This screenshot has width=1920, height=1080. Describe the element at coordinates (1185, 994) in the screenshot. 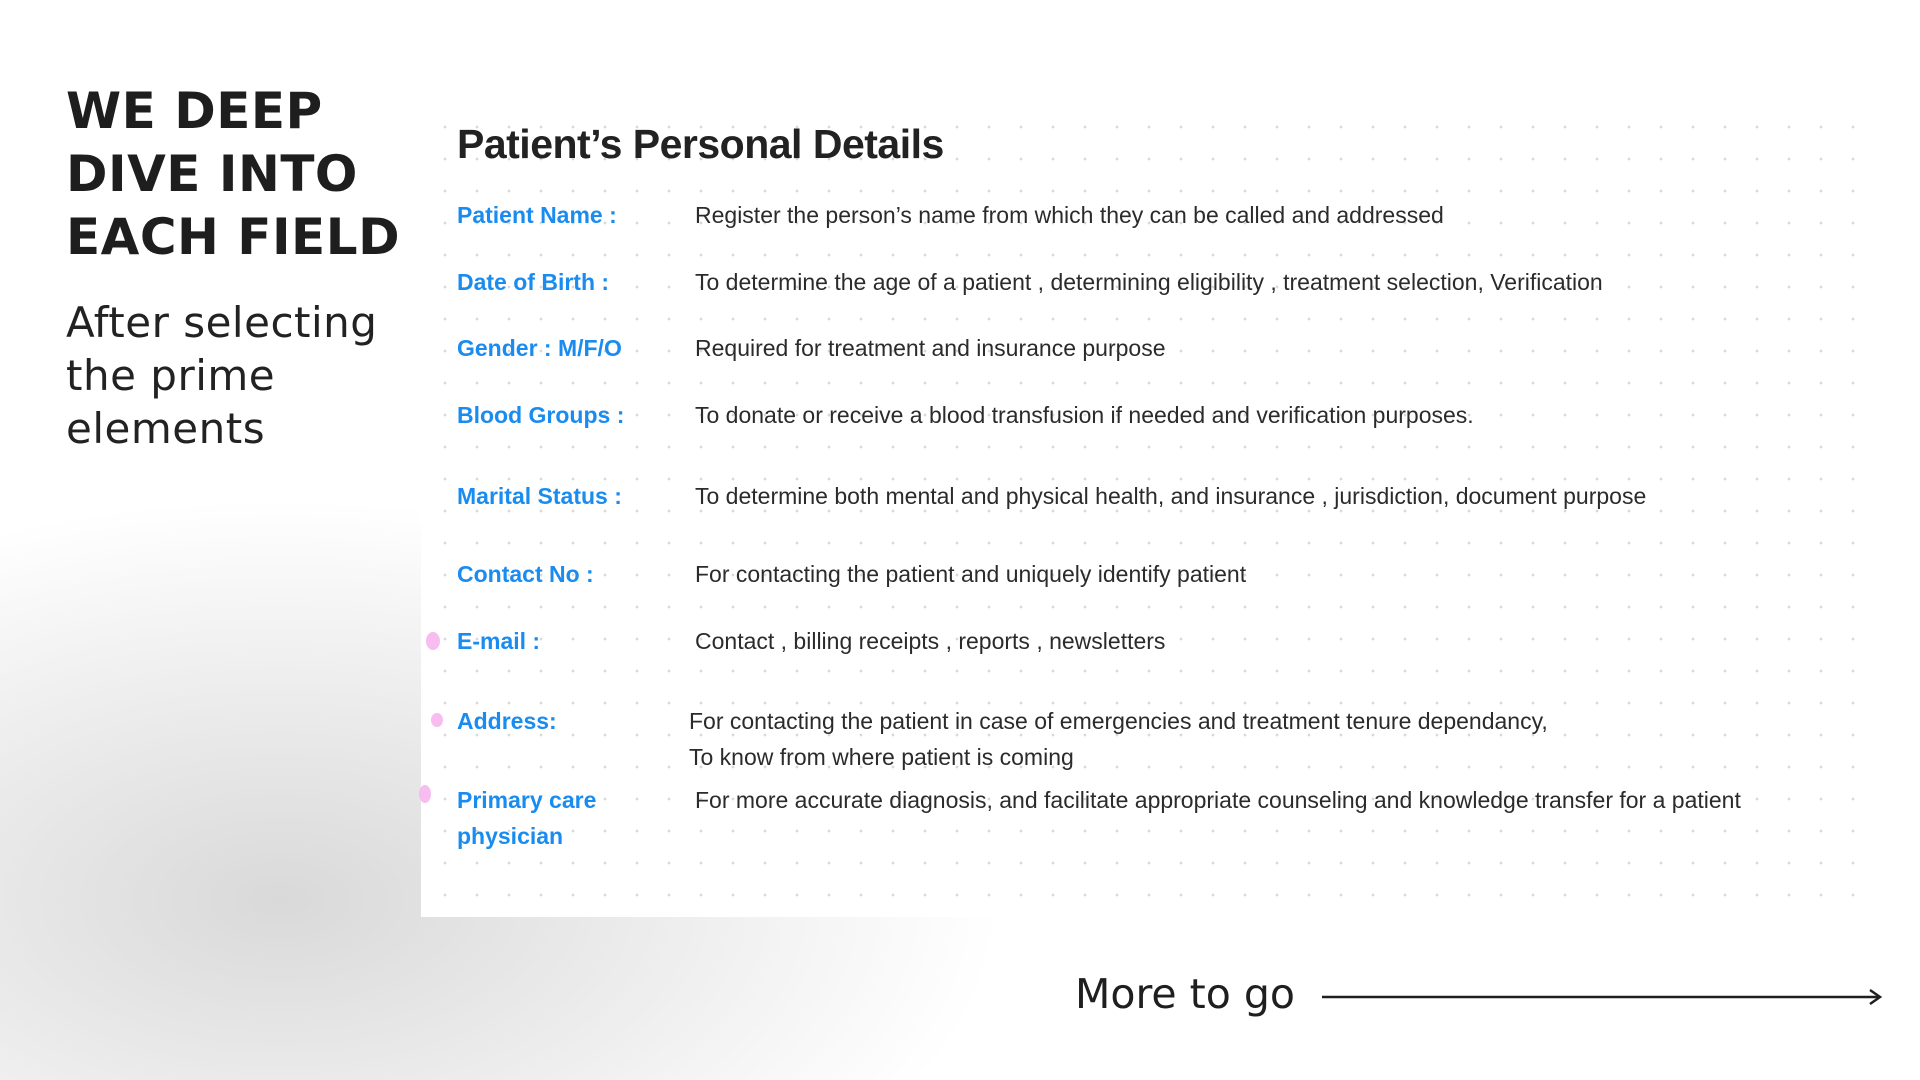

I see `more-to-go-text: More to go` at that location.